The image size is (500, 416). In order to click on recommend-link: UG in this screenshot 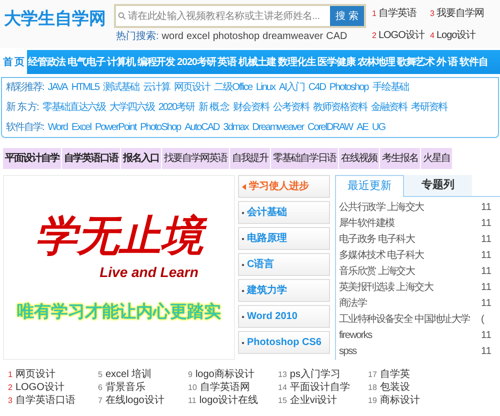, I will do `click(378, 127)`.